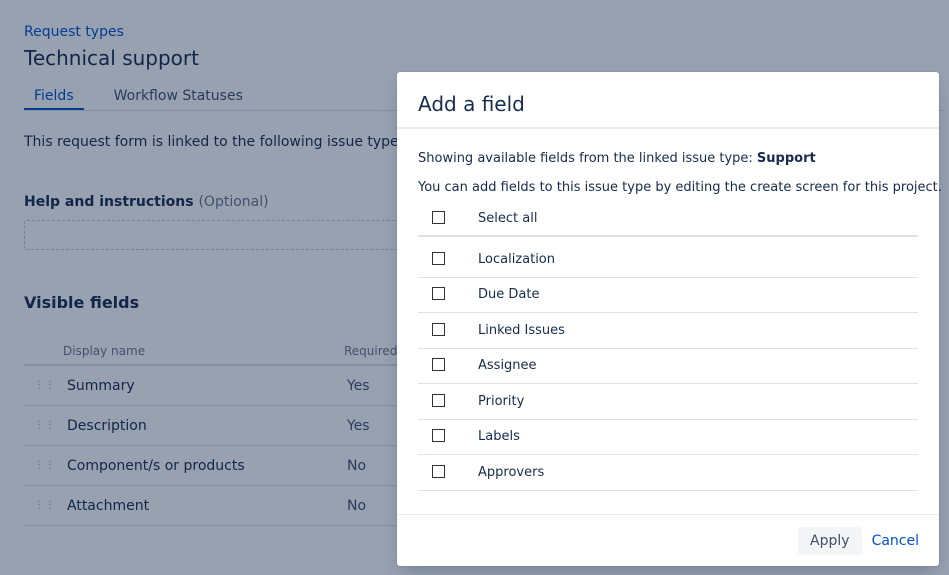 This screenshot has height=575, width=949. What do you see at coordinates (501, 401) in the screenshot?
I see `field-label: Priority` at bounding box center [501, 401].